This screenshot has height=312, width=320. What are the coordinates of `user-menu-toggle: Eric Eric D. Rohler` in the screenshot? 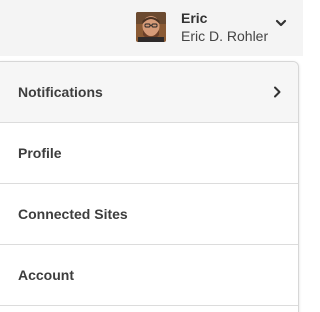 It's located at (217, 28).